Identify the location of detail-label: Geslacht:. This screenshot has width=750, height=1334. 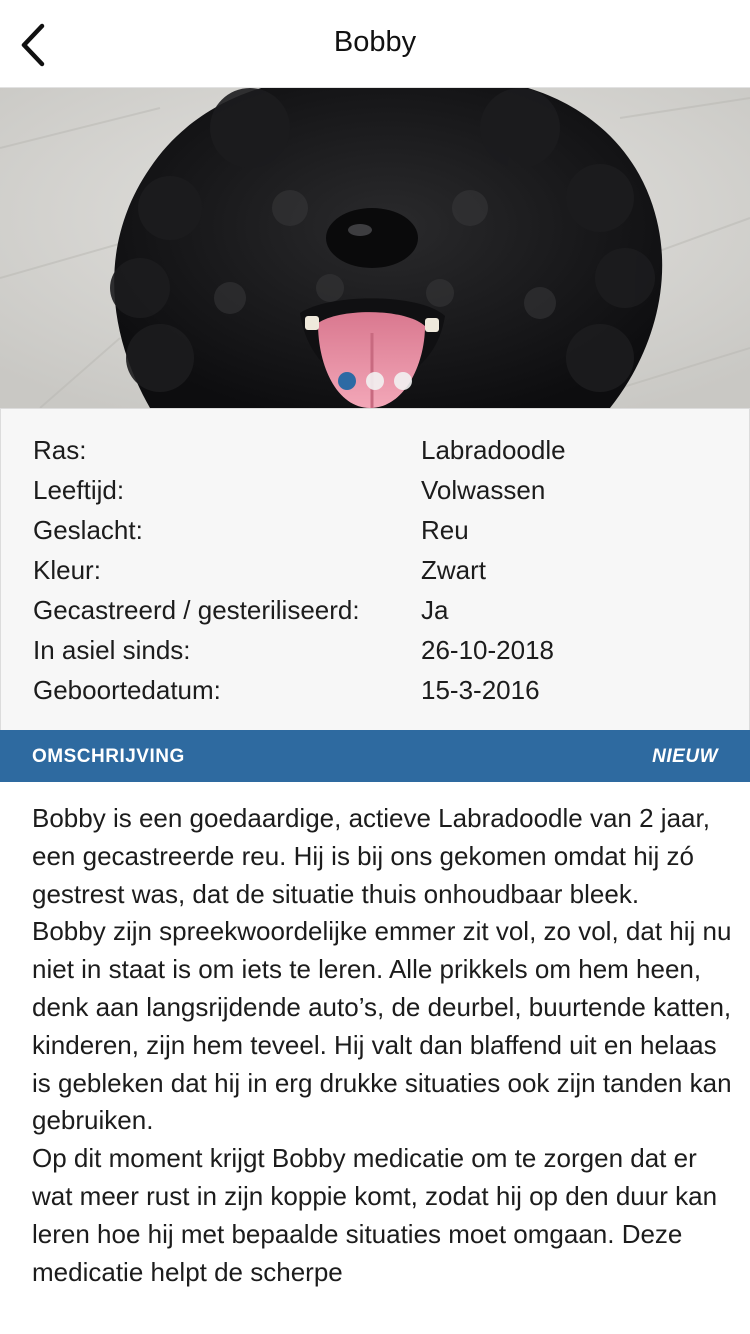
(88, 530).